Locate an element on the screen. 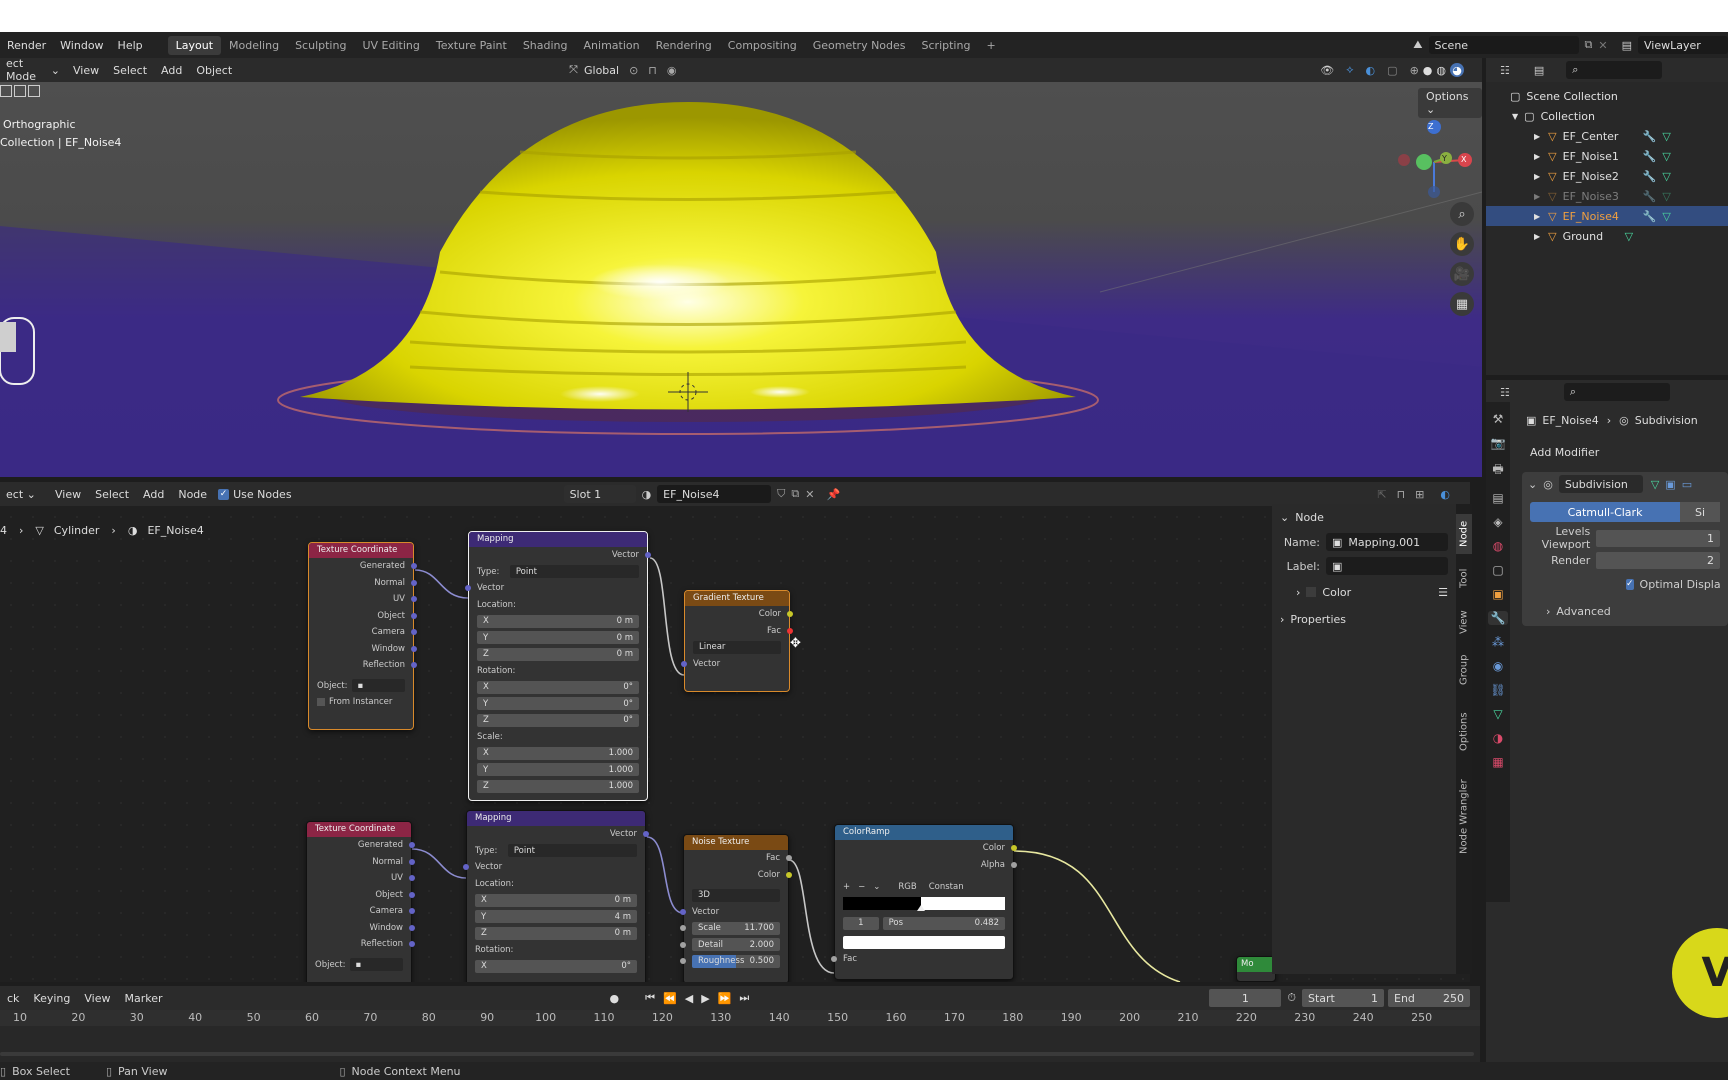 This screenshot has width=1728, height=1080. outliner-item-selected: ▶ ▽ EF_Noise4 🔧 ▽ is located at coordinates (1607, 216).